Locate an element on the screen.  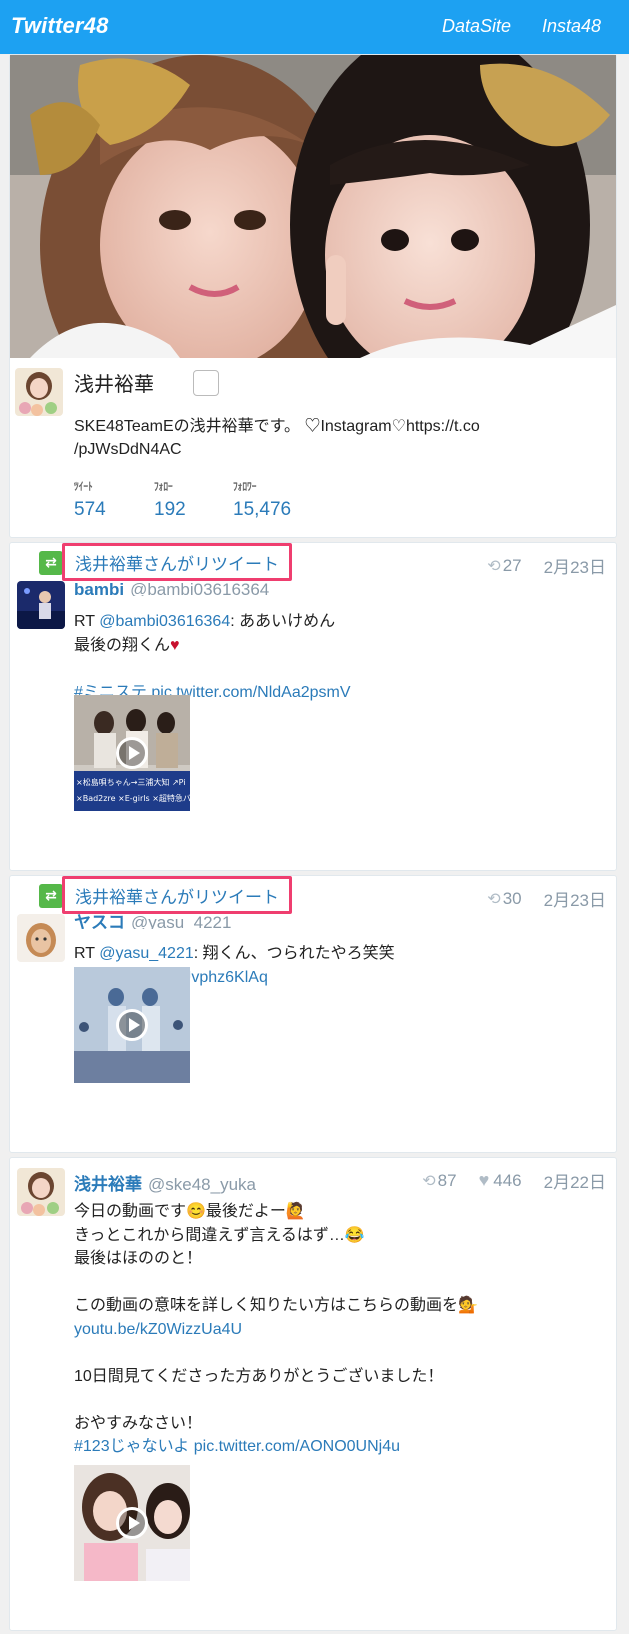
nav-link-datasite: DataSite is located at coordinates (476, 26).